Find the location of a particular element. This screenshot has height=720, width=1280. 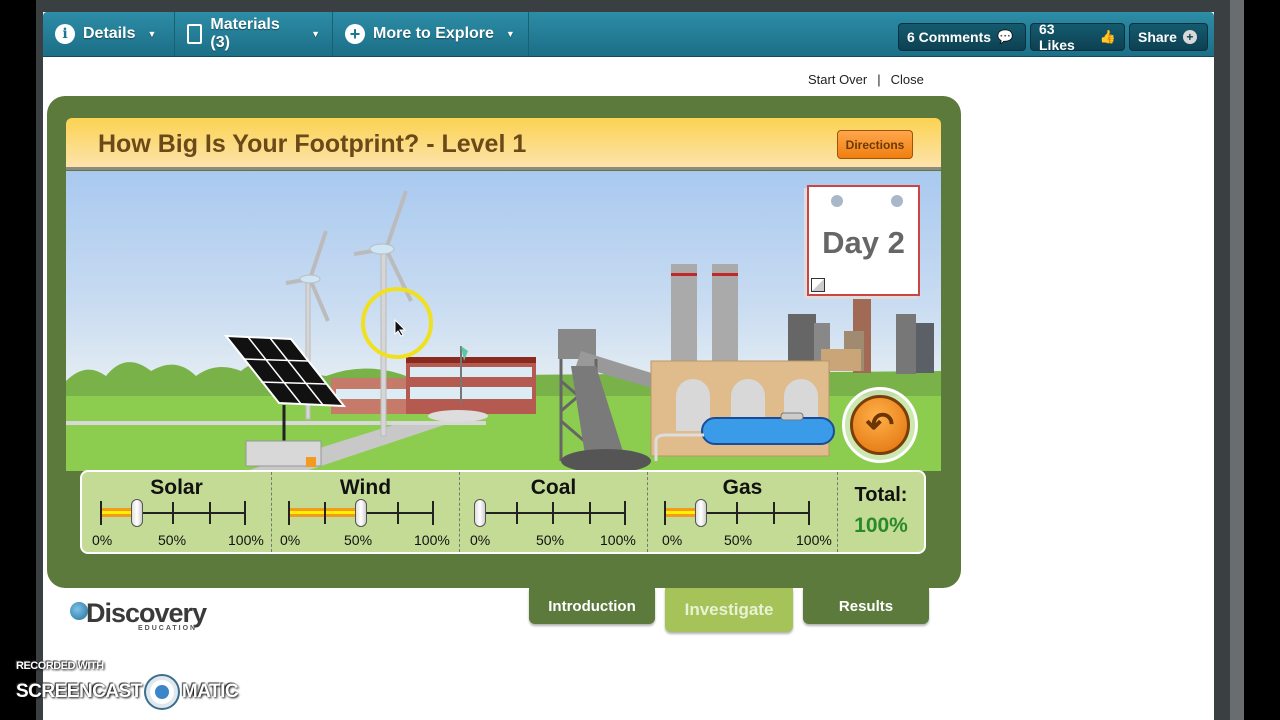

comments-button: 6 Comments 💬 is located at coordinates (962, 37).